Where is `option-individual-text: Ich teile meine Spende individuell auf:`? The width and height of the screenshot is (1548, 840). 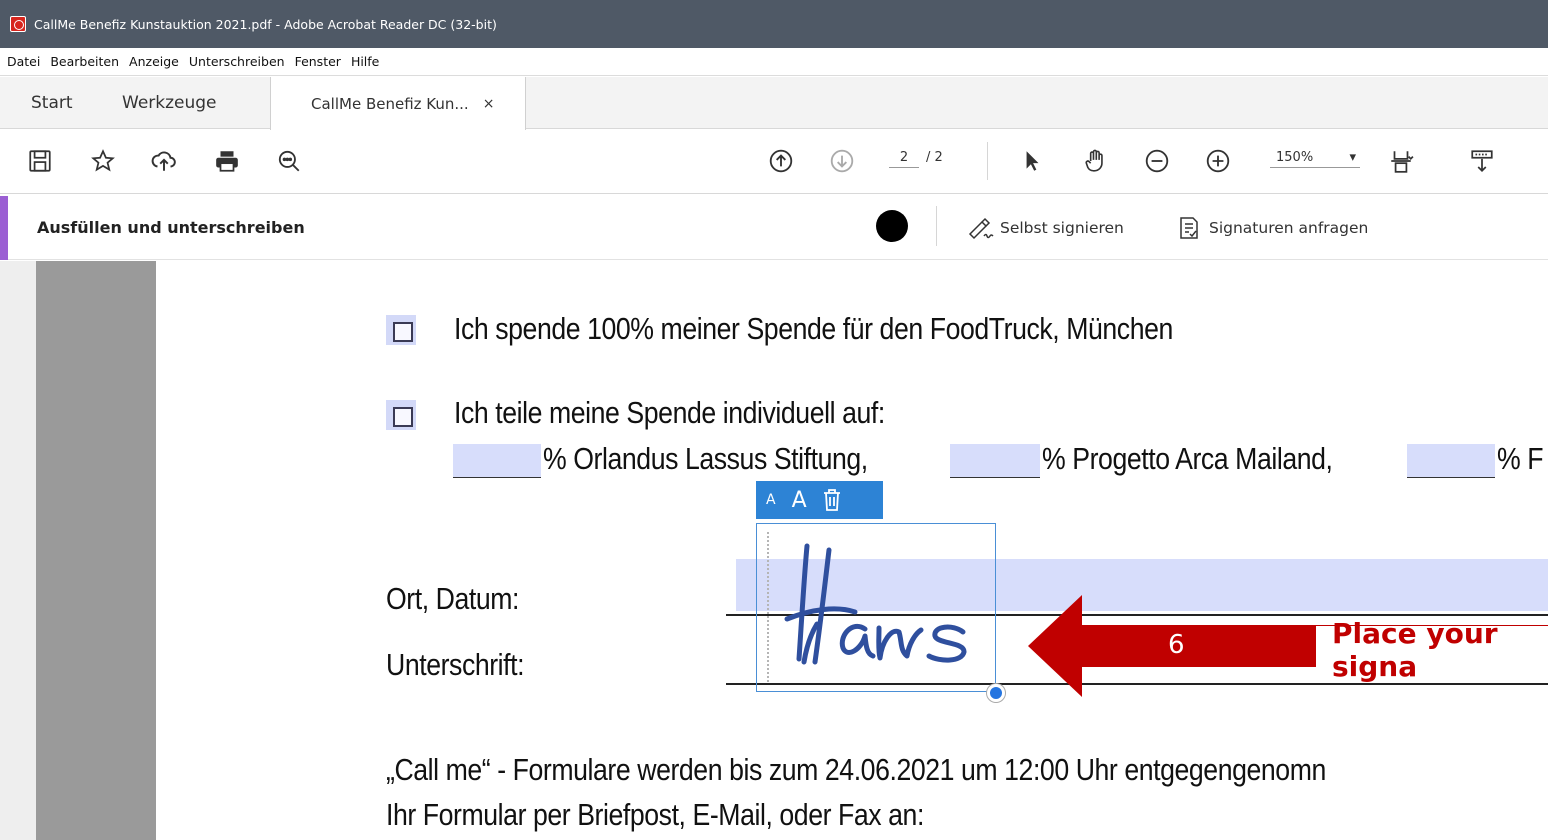
option-individual-text: Ich teile meine Spende individuell auf: is located at coordinates (669, 412).